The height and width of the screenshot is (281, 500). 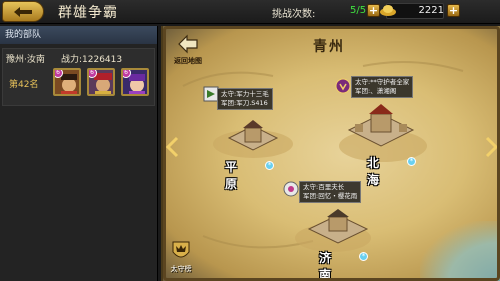 I want to click on city-legion: 军团:军刀.S416, so click(x=244, y=103).